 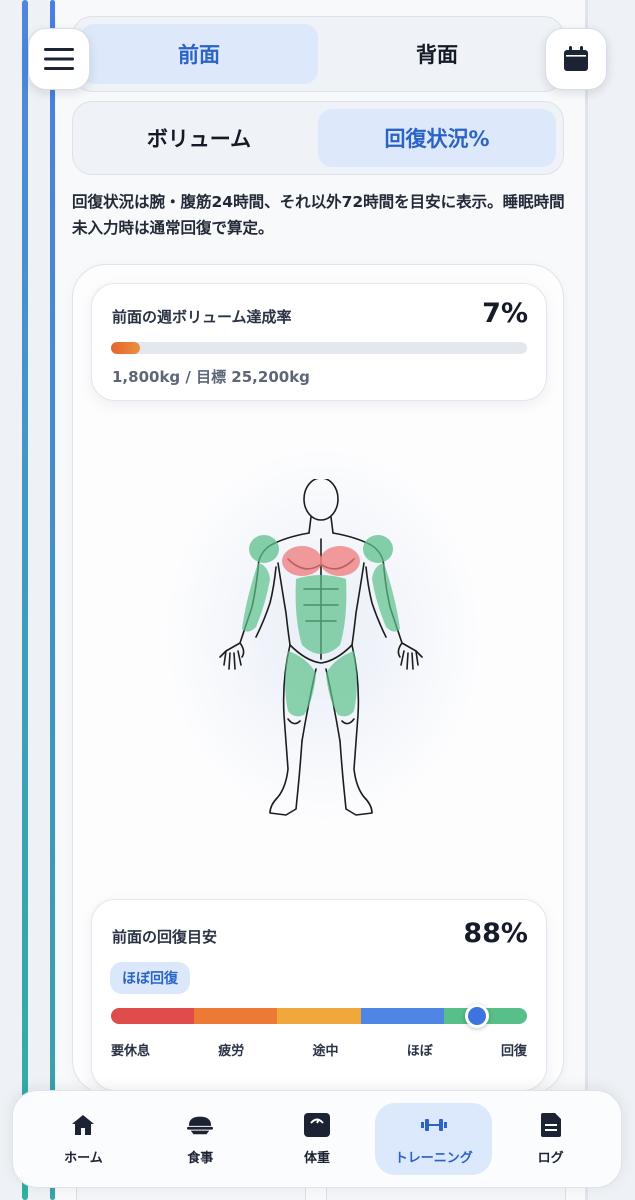 I want to click on hamburger-icon, so click(x=59, y=59).